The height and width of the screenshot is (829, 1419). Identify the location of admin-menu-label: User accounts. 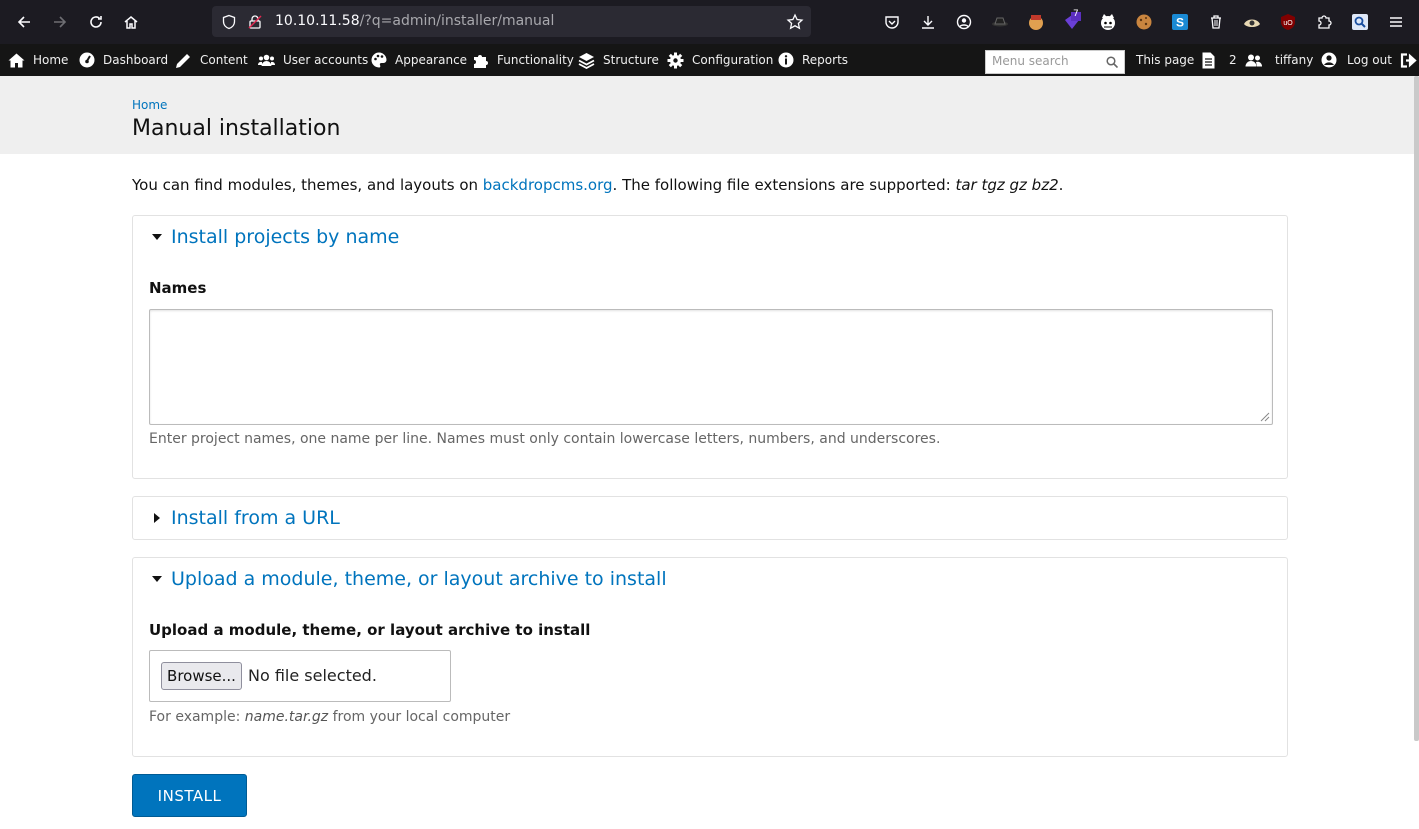
(326, 60).